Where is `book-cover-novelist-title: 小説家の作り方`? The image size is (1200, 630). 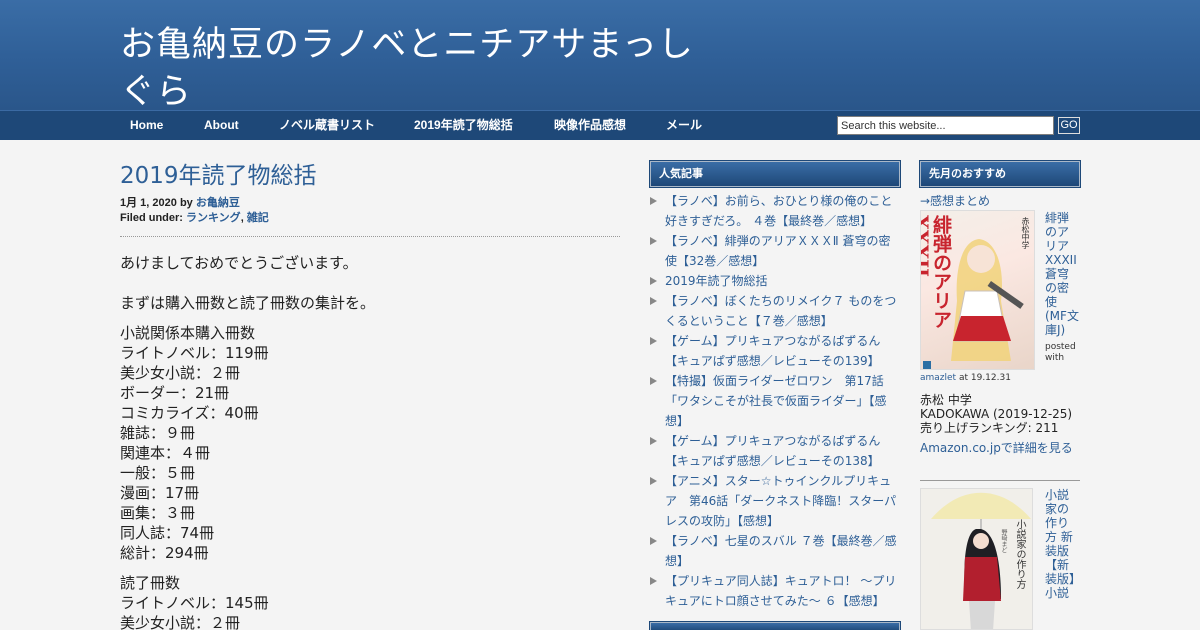 book-cover-novelist-title: 小説家の作り方 is located at coordinates (1019, 554).